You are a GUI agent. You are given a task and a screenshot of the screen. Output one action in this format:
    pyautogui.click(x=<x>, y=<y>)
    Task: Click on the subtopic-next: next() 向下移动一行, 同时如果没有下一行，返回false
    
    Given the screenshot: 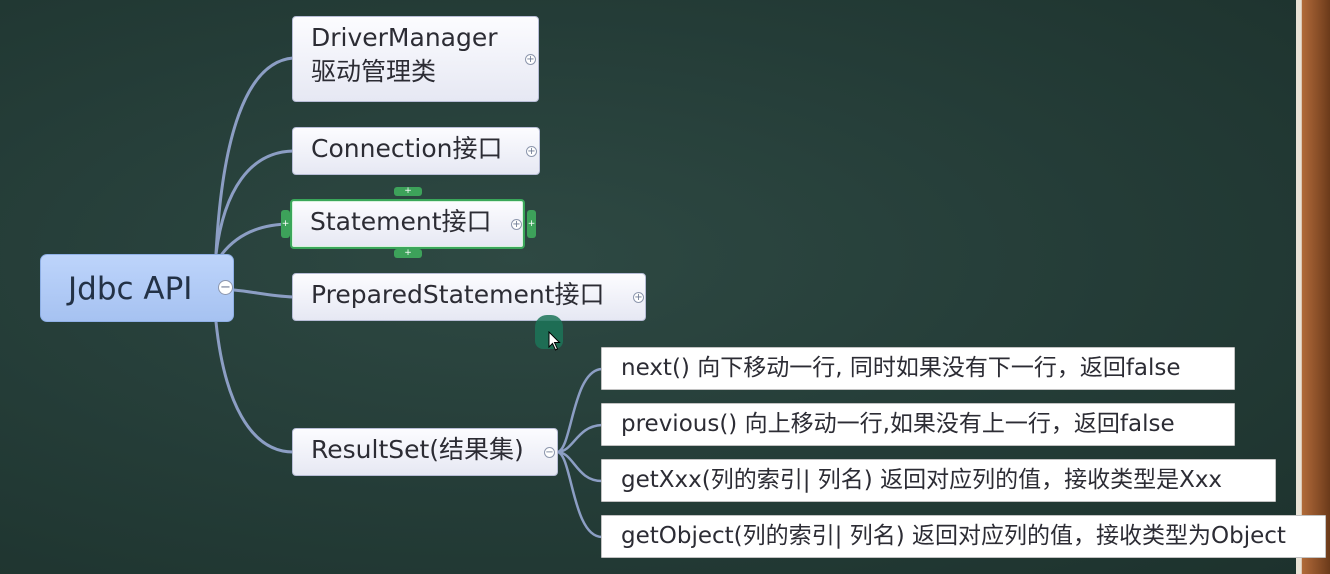 What is the action you would take?
    pyautogui.click(x=918, y=368)
    